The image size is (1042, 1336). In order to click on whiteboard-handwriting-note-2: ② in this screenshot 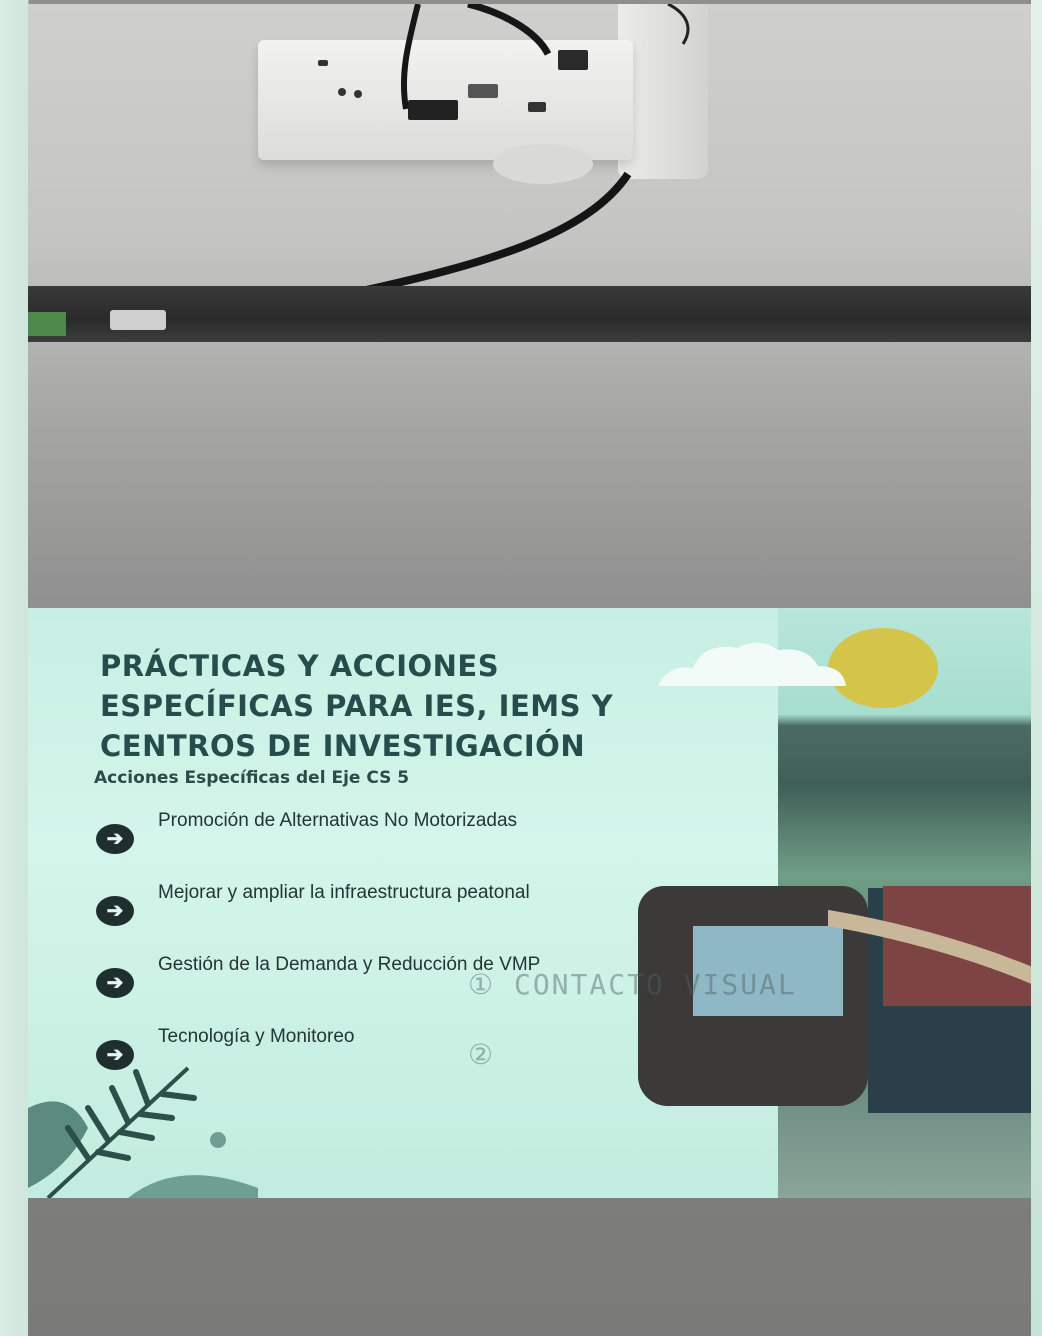, I will do `click(482, 1054)`.